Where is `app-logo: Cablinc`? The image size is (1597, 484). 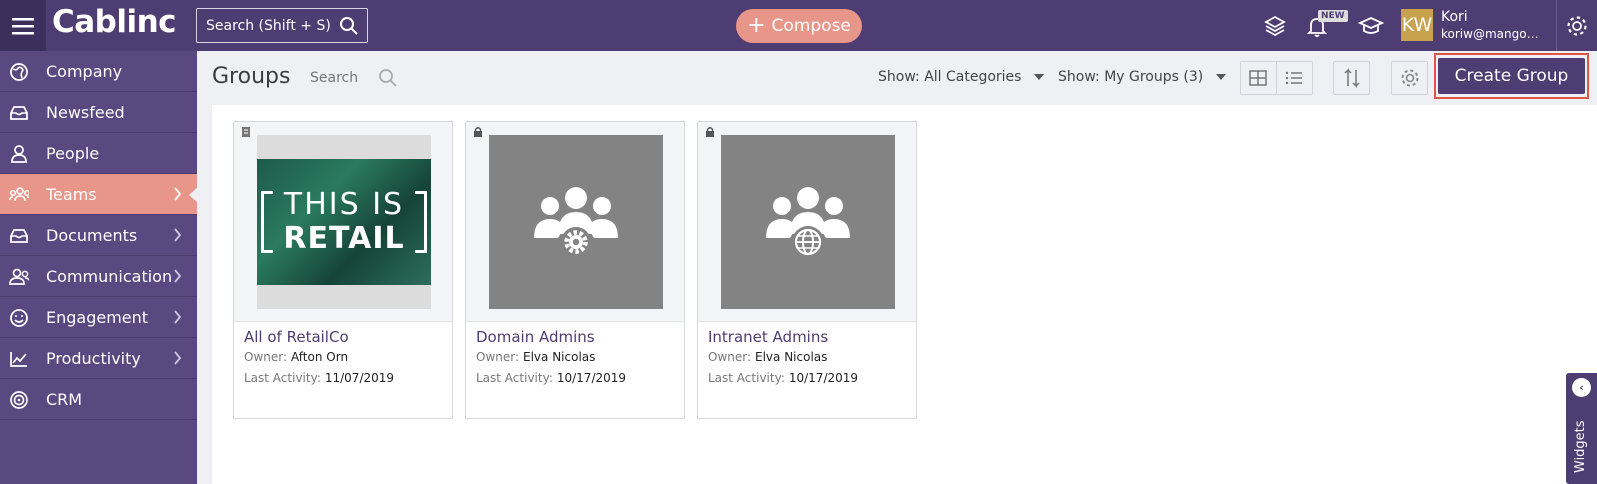
app-logo: Cablinc is located at coordinates (114, 22).